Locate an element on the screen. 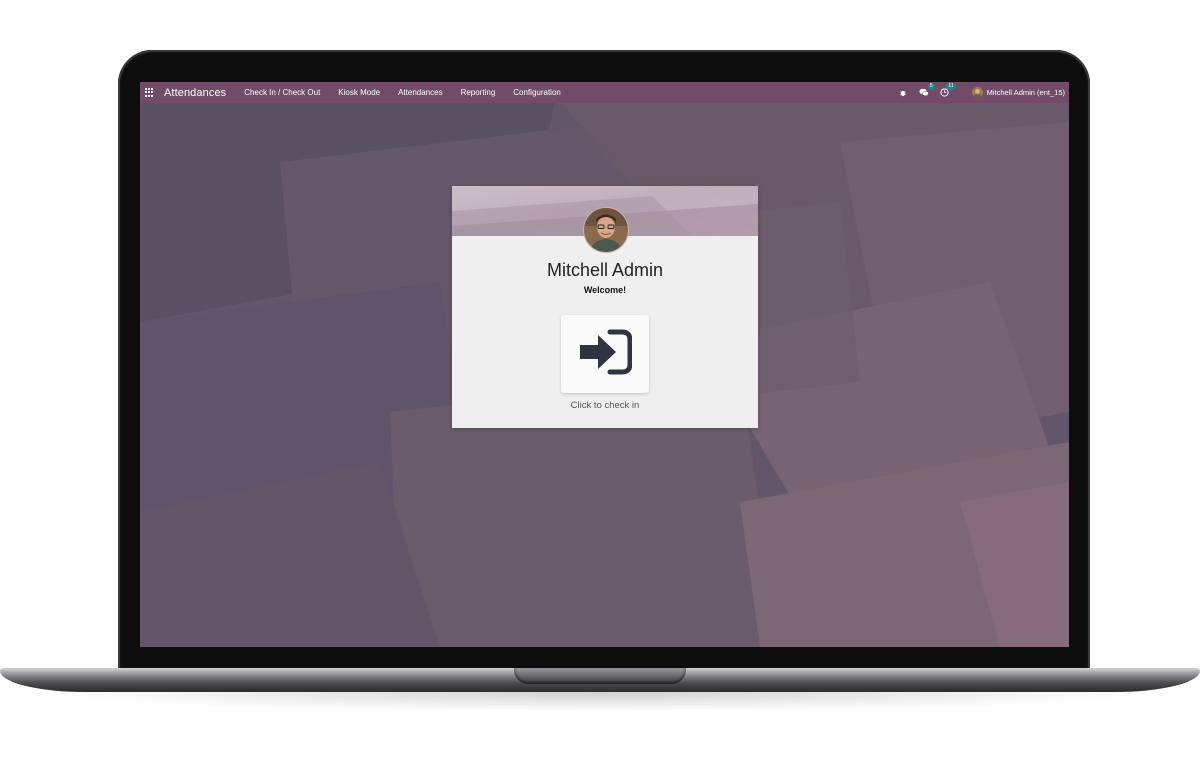  apps-menu-icon is located at coordinates (150, 92).